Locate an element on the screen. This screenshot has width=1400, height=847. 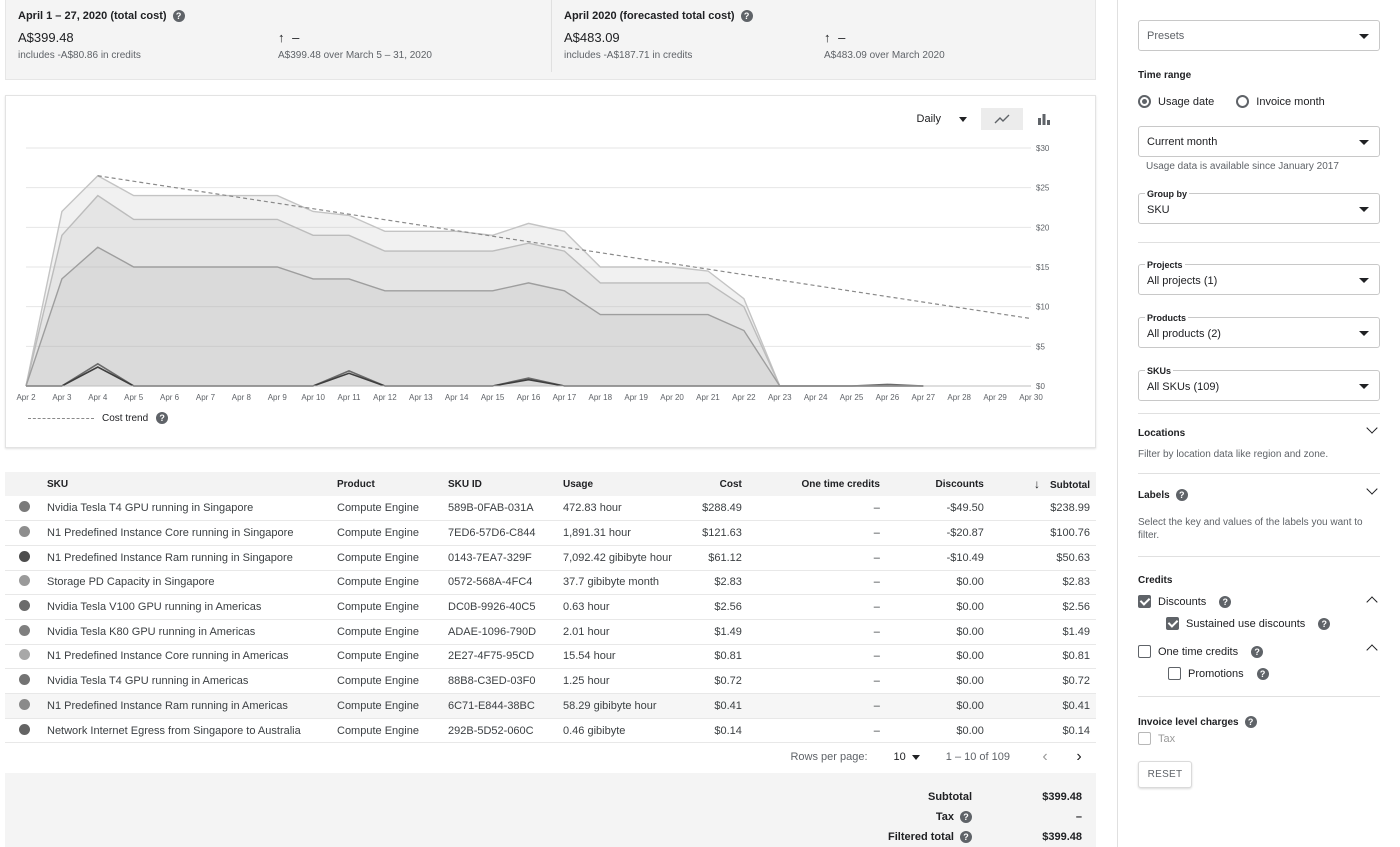
x-tick-label: Apr 17 is located at coordinates (565, 397).